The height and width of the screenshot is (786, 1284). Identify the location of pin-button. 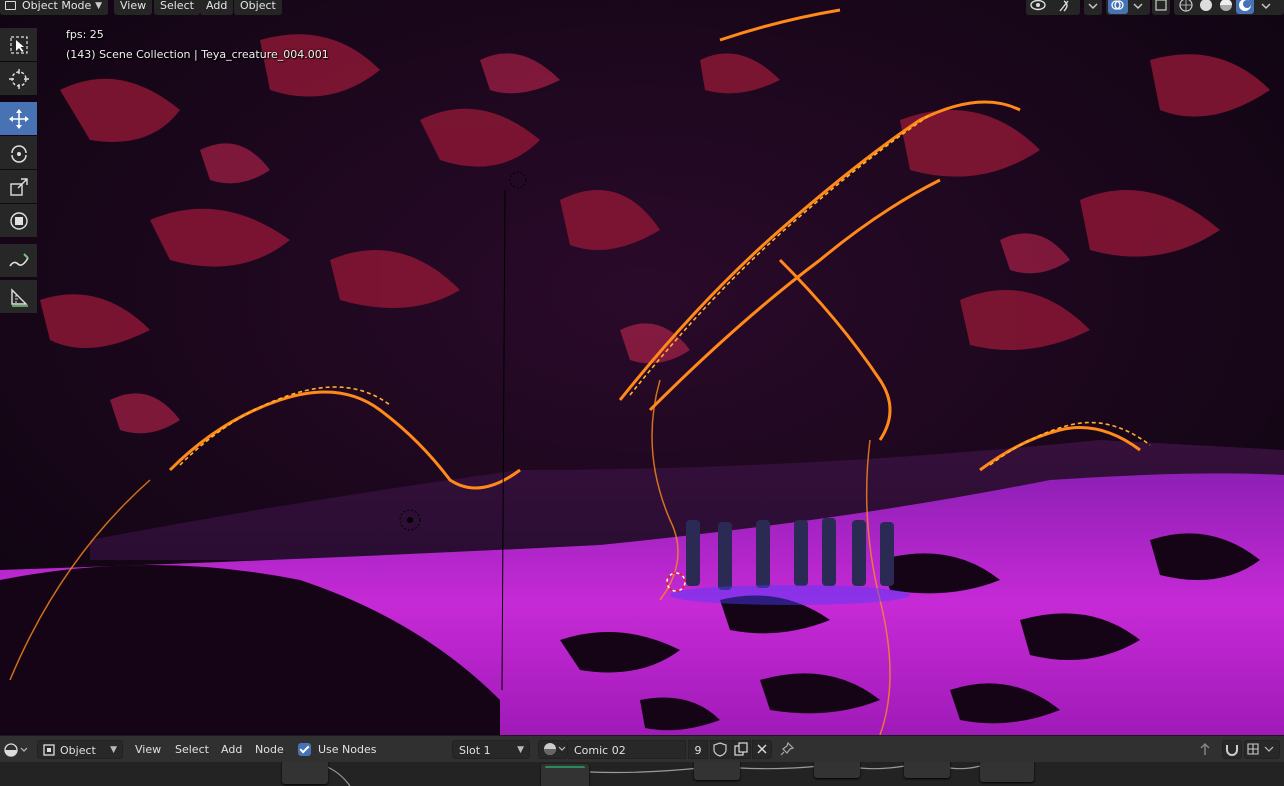
(788, 749).